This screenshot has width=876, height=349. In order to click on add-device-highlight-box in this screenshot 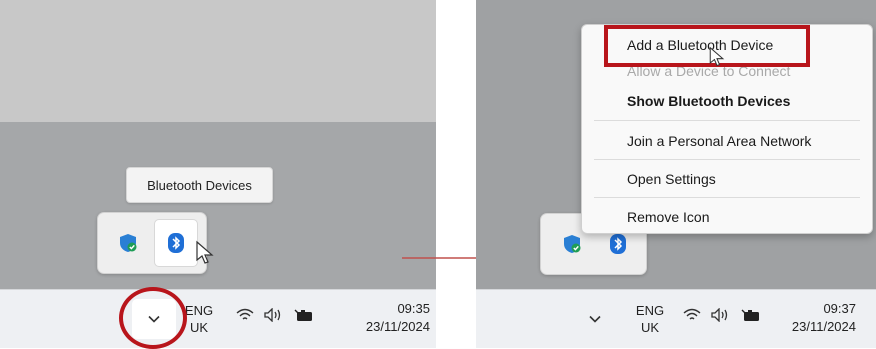, I will do `click(707, 46)`.